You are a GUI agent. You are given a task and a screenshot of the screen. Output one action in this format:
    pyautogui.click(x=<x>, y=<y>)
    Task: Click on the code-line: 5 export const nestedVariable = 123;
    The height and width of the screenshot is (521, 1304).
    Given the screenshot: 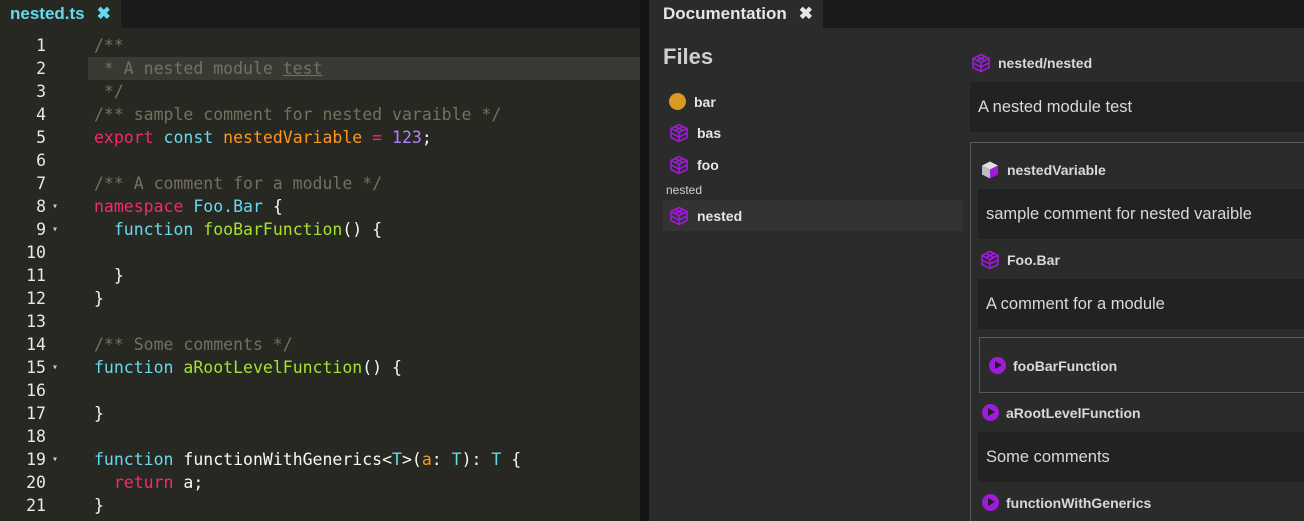 What is the action you would take?
    pyautogui.click(x=320, y=137)
    